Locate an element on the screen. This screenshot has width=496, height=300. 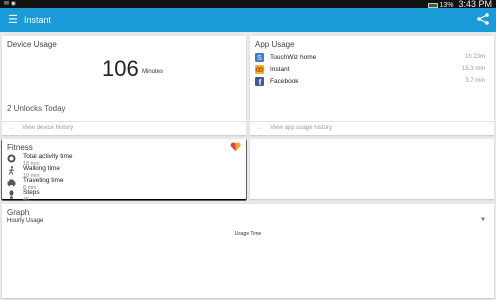
app-name: Instant is located at coordinates (280, 69).